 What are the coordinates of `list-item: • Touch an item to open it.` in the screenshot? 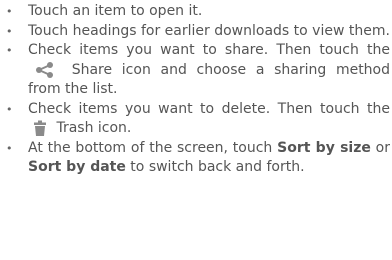 It's located at (198, 12).